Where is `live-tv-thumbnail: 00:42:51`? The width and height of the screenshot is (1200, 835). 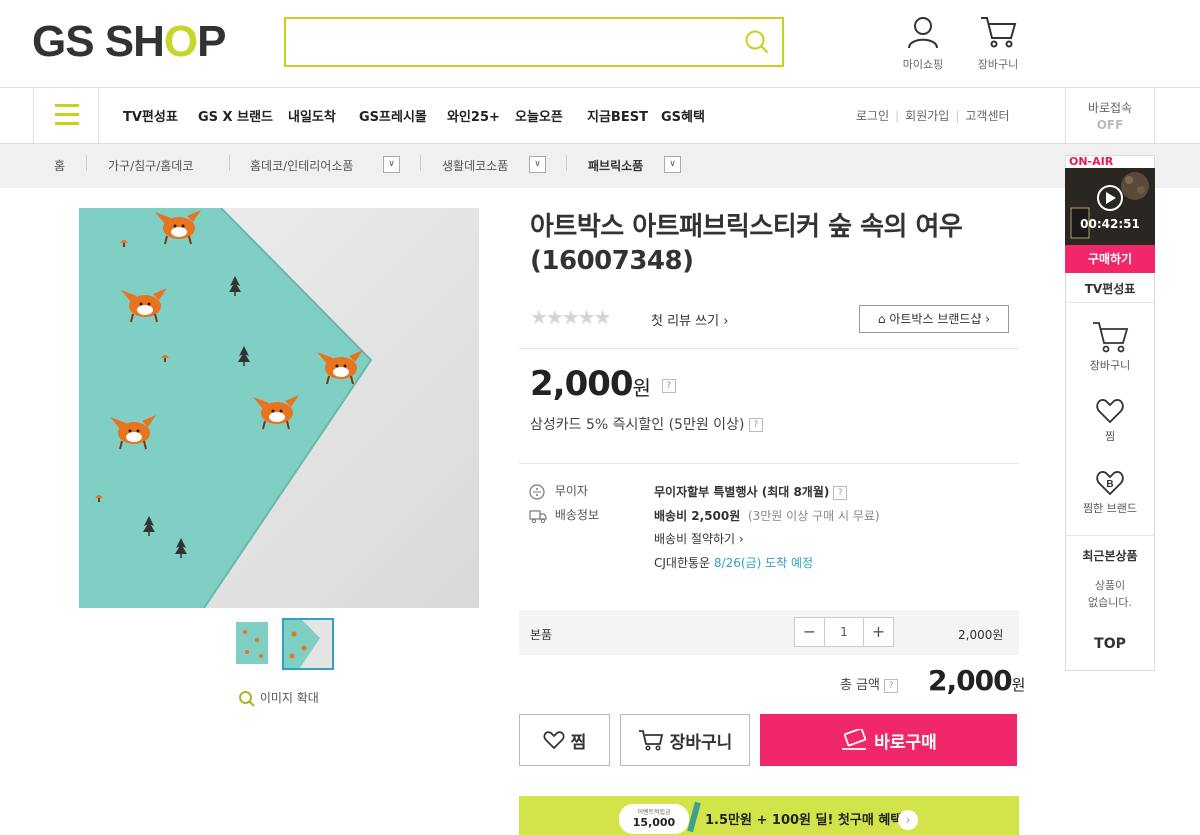 live-tv-thumbnail: 00:42:51 is located at coordinates (1110, 206).